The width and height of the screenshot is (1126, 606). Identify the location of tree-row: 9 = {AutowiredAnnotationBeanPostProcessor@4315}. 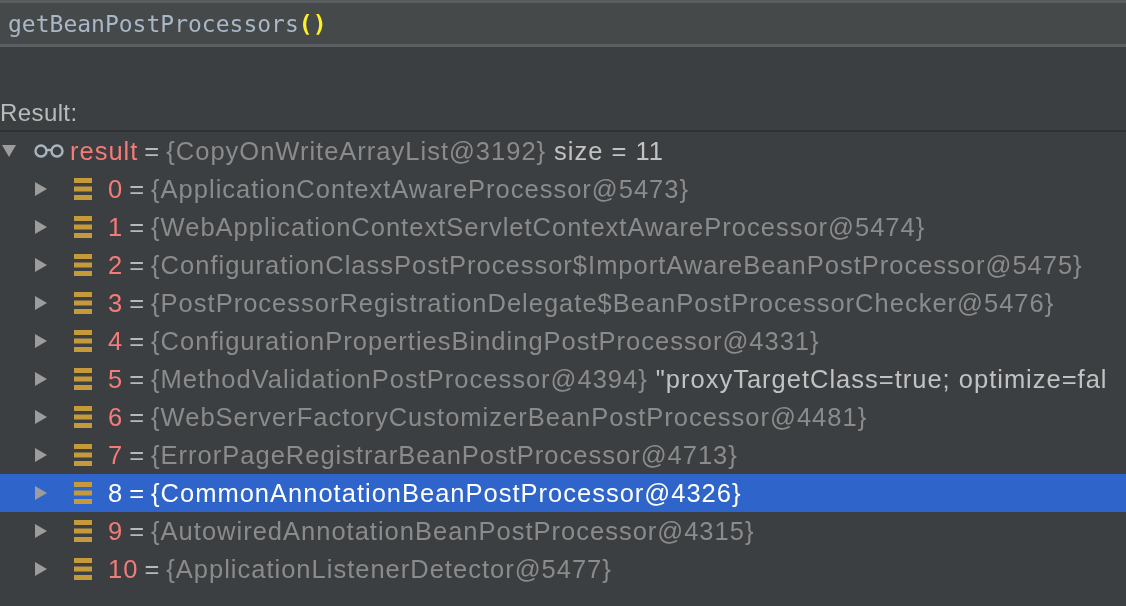
(563, 531).